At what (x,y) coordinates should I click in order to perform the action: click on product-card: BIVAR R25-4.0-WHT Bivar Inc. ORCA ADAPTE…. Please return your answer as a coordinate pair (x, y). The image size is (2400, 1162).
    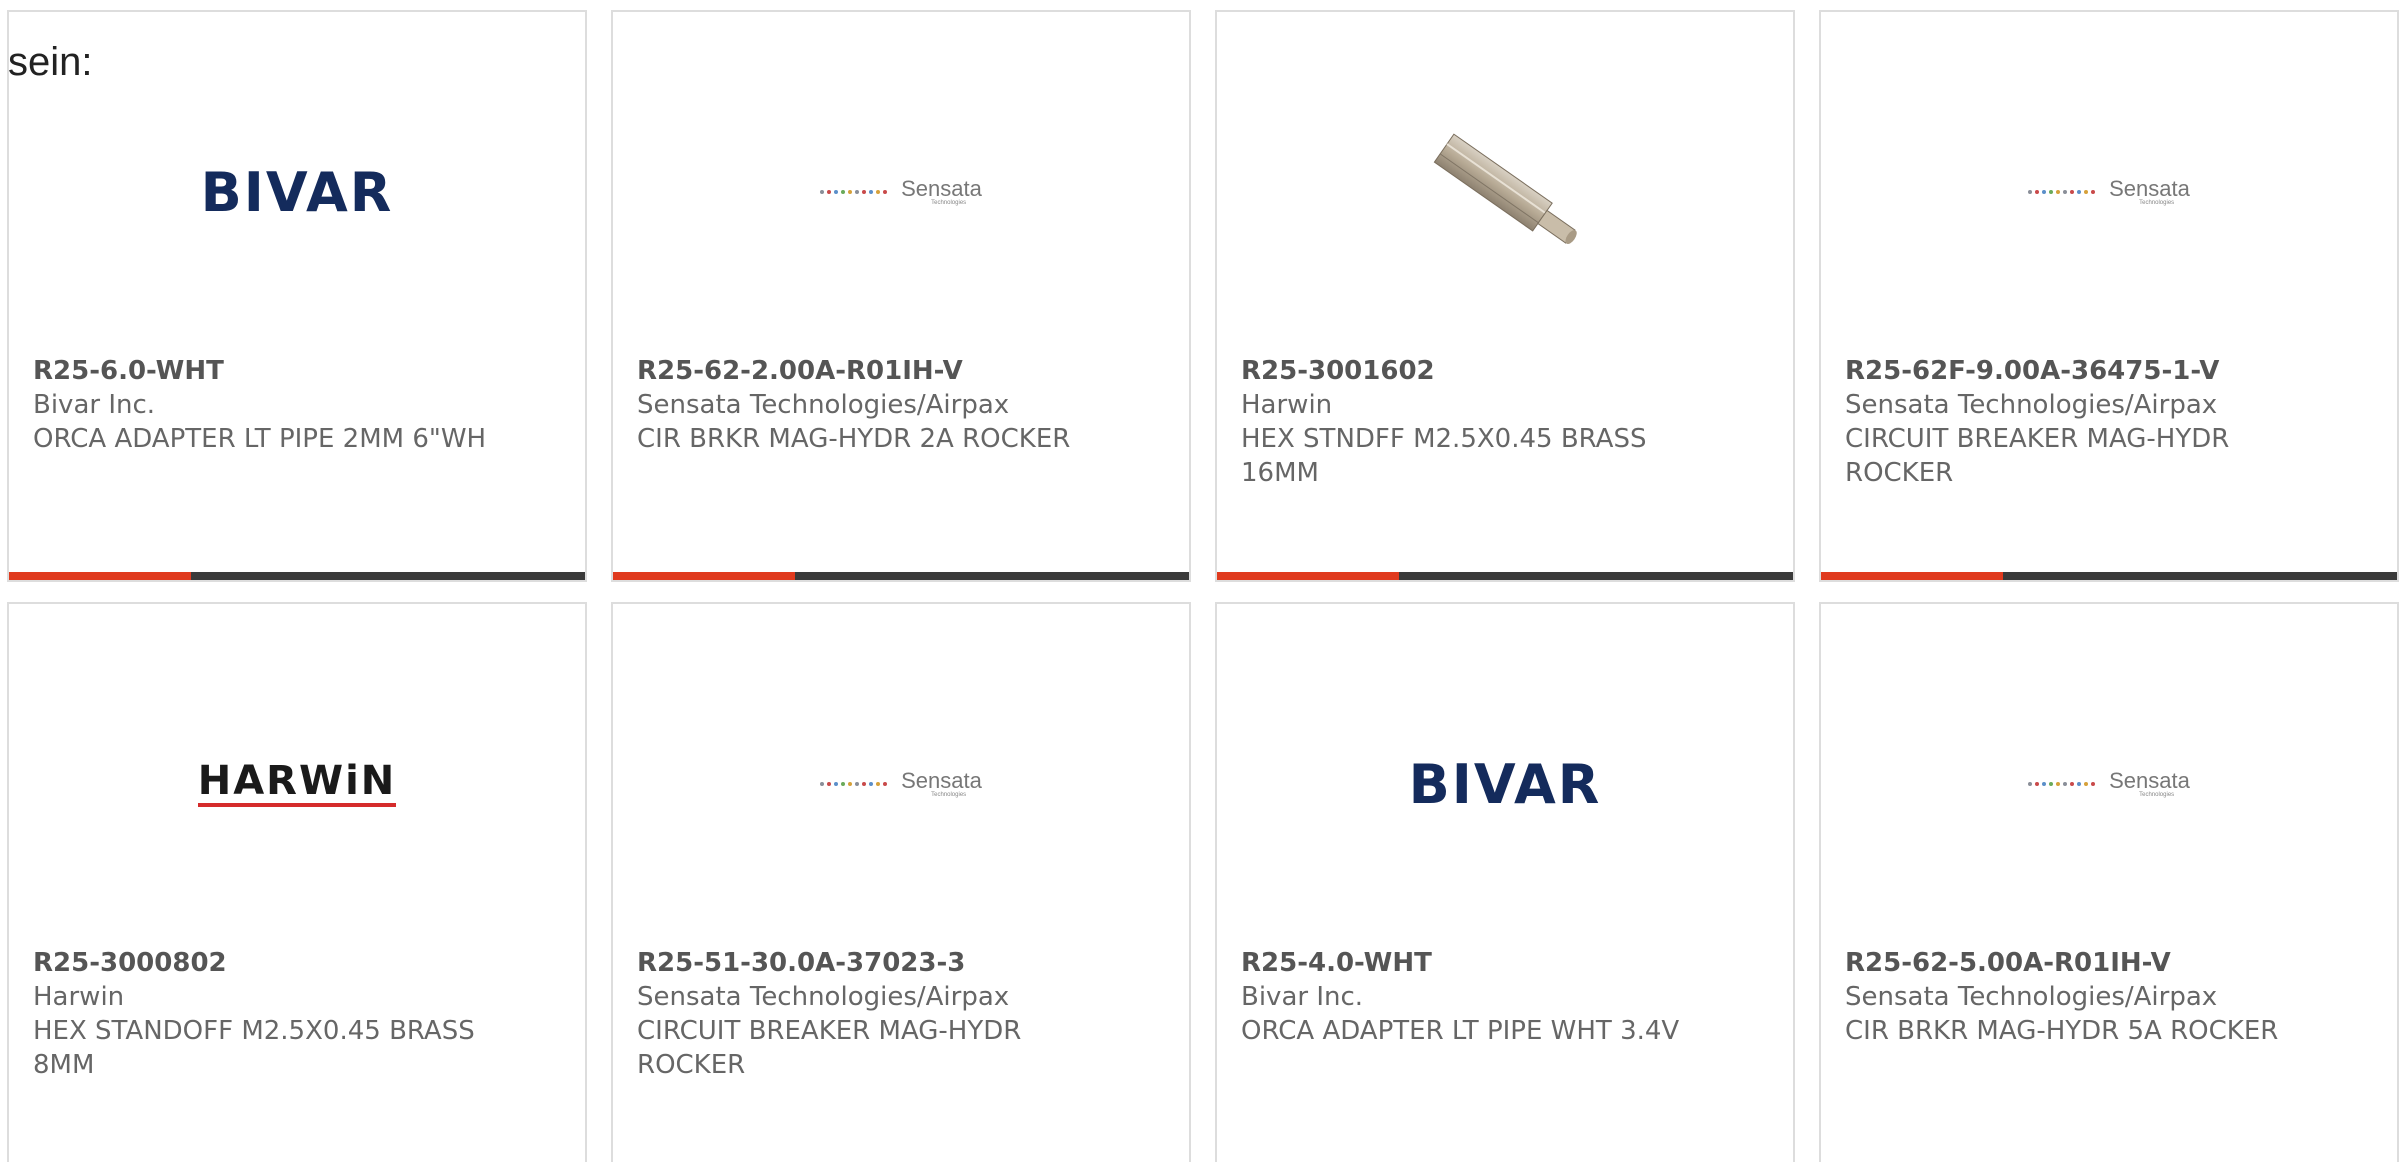
    Looking at the image, I should click on (1505, 882).